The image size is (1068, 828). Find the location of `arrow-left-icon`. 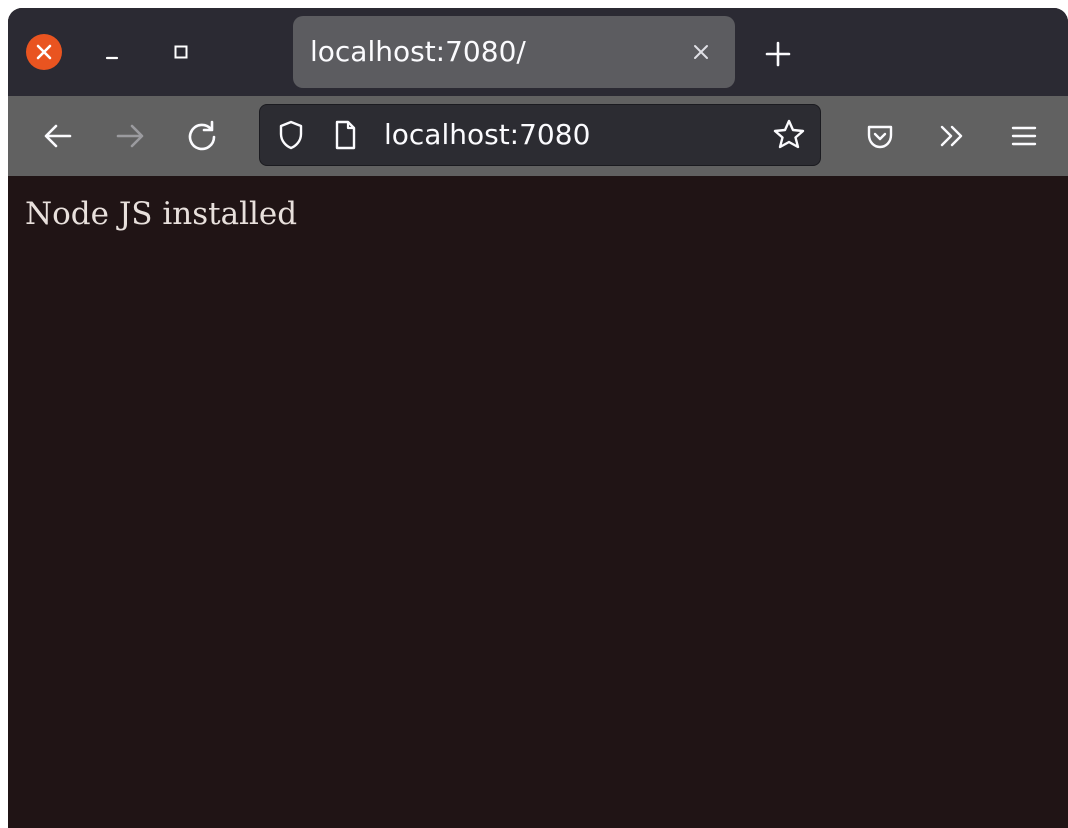

arrow-left-icon is located at coordinates (58, 136).